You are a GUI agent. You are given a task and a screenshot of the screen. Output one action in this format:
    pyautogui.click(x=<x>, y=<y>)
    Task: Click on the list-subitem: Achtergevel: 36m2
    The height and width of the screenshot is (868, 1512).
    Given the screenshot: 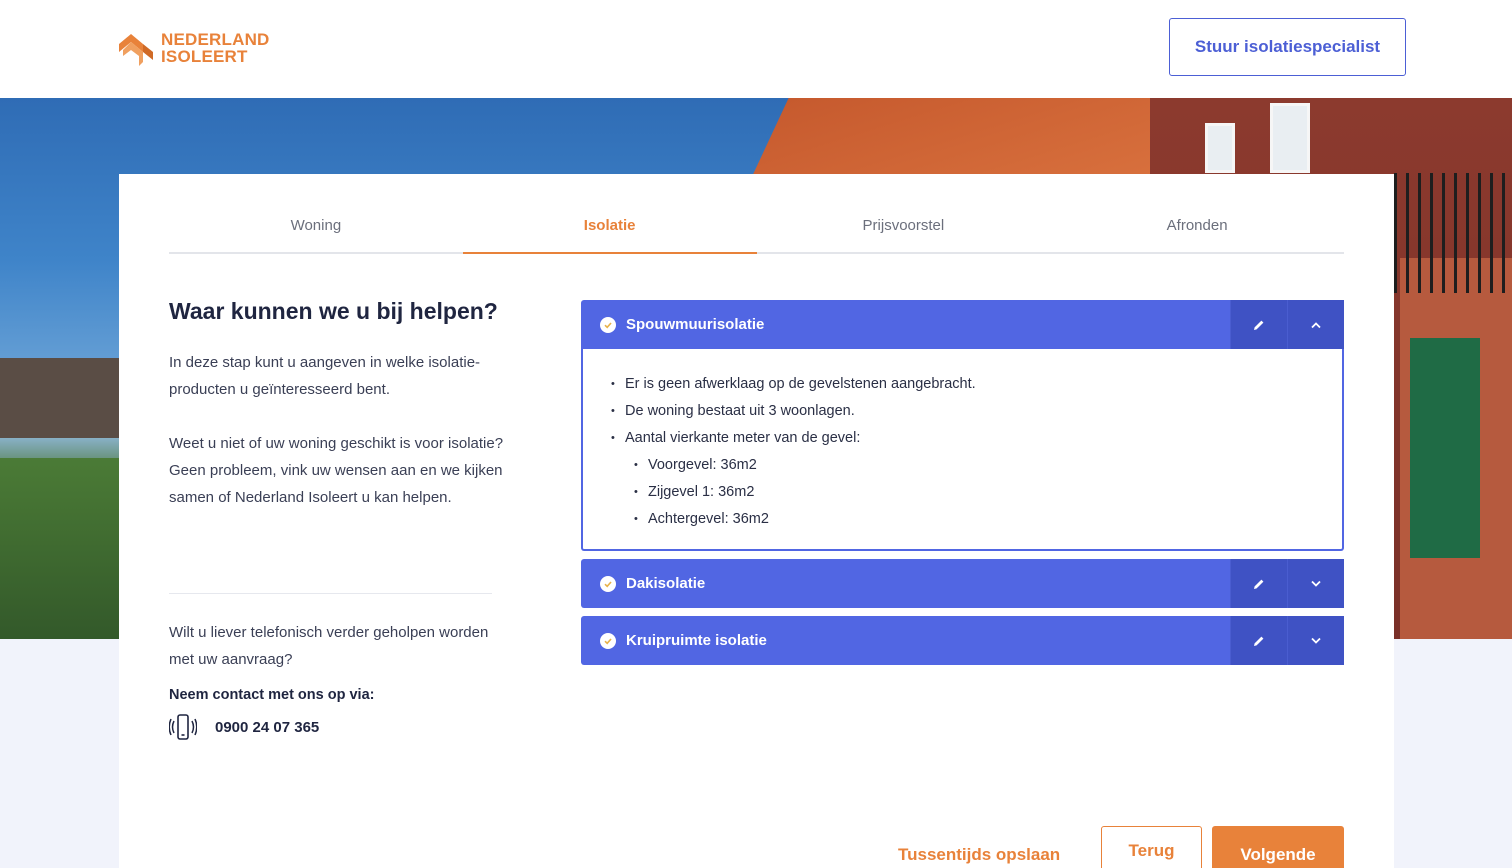 What is the action you would take?
    pyautogui.click(x=976, y=519)
    